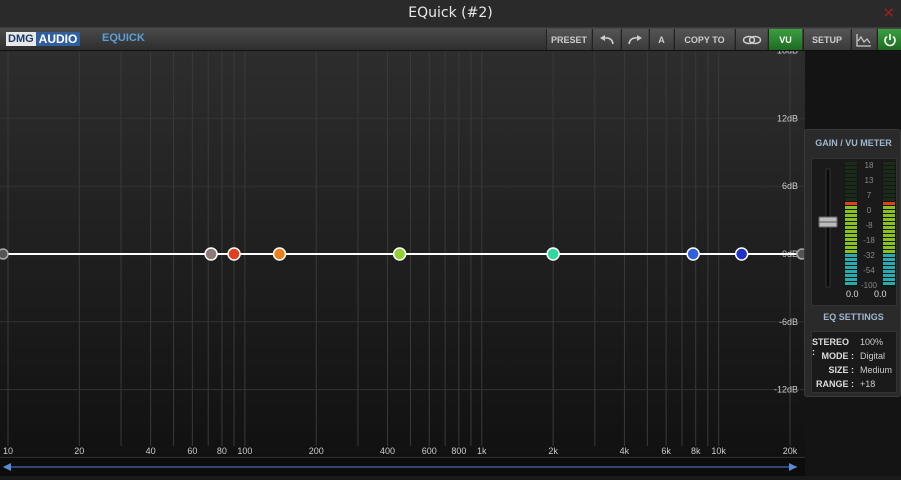 Image resolution: width=901 pixels, height=480 pixels. Describe the element at coordinates (793, 467) in the screenshot. I see `scroll-right-handle` at that location.